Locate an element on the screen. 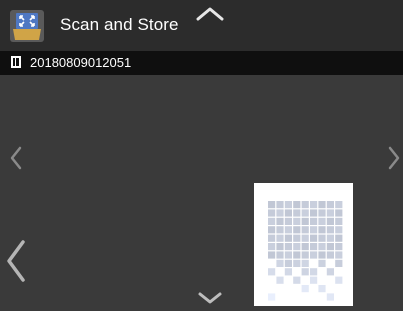  page-thumbnail is located at coordinates (303, 244).